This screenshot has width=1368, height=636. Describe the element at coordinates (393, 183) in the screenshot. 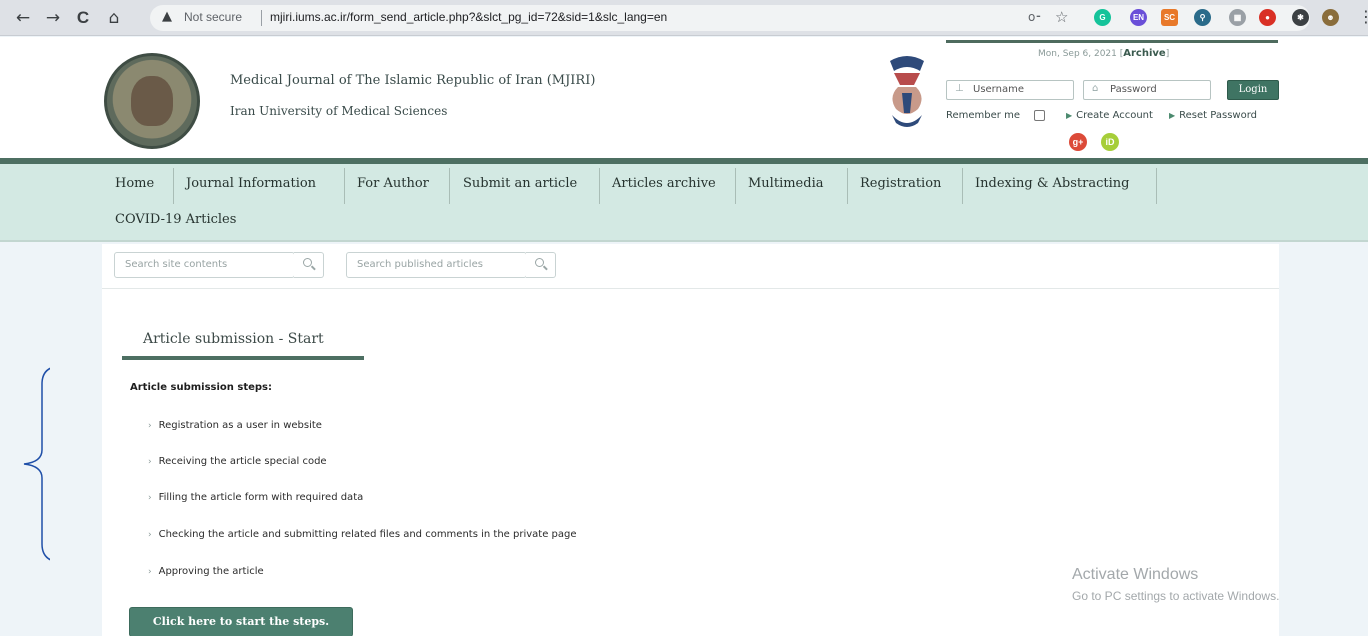

I see `nav-for-author: For Author` at that location.